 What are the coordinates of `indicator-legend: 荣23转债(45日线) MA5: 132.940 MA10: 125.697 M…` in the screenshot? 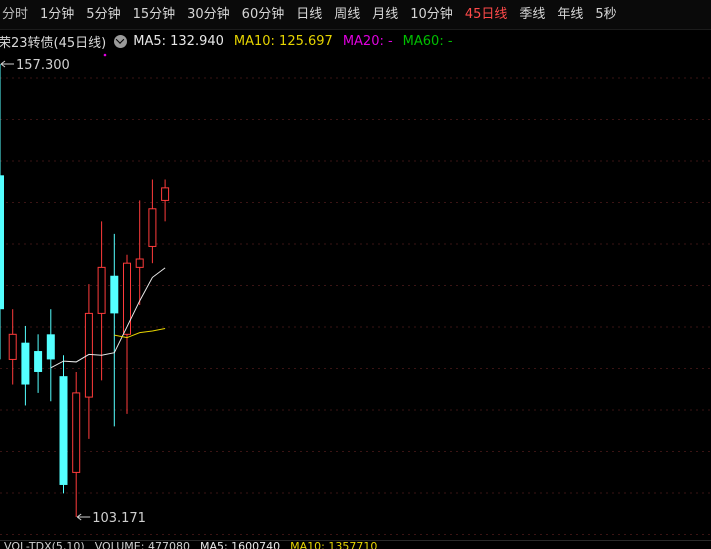 It's located at (231, 41).